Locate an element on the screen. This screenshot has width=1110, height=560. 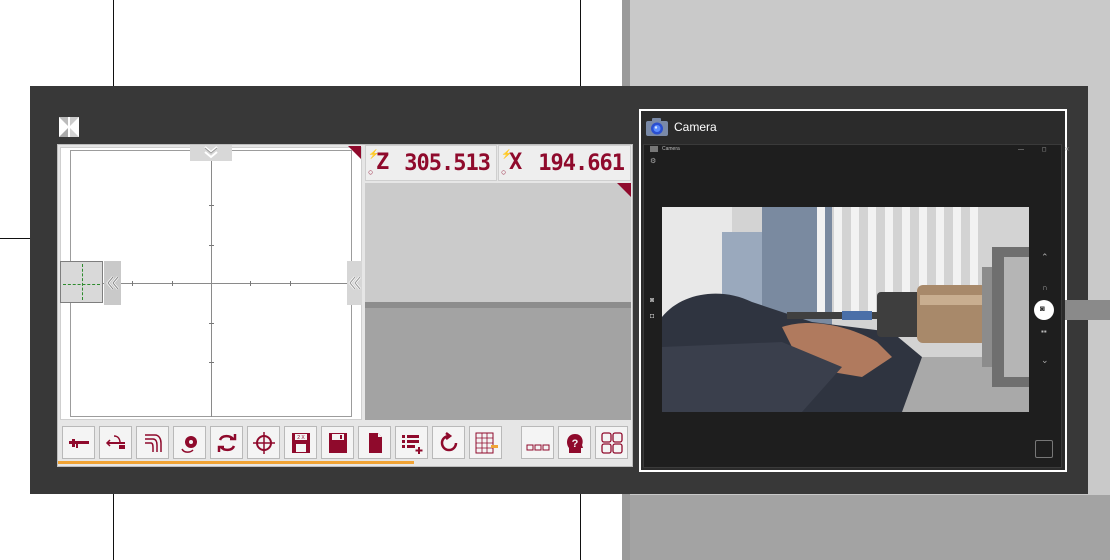
document-icon is located at coordinates (375, 442).